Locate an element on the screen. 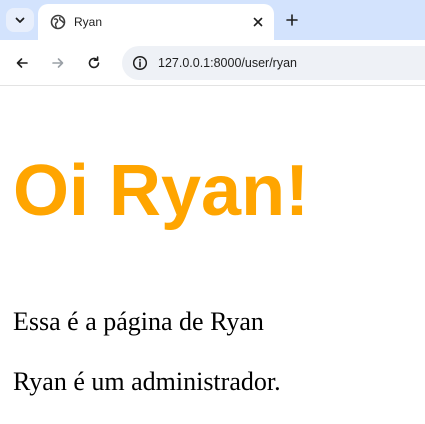 This screenshot has height=424, width=425. tab-search-button is located at coordinates (20, 20).